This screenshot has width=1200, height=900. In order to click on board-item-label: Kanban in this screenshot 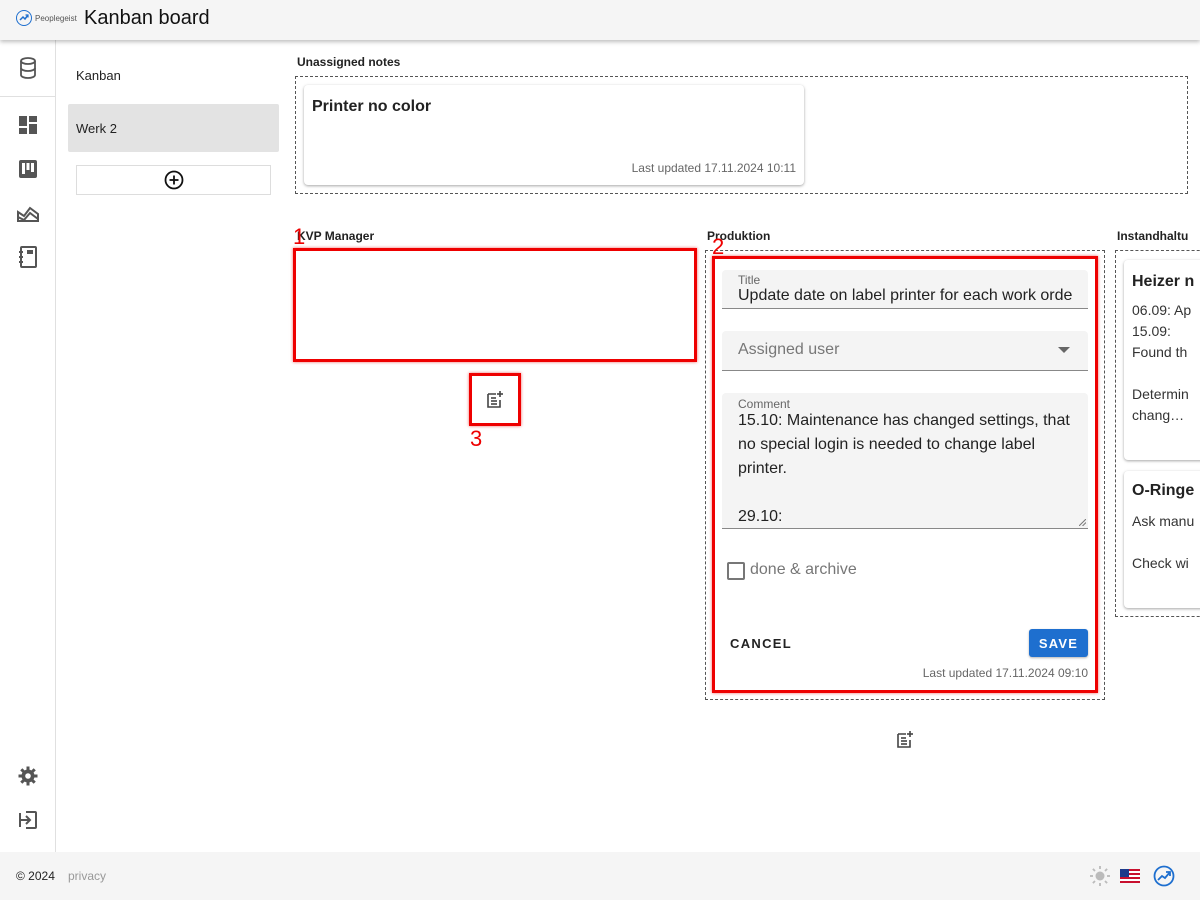, I will do `click(98, 75)`.